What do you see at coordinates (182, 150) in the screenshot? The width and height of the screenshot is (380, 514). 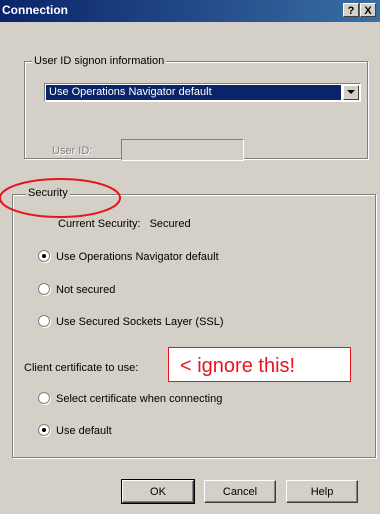 I see `userid-input` at bounding box center [182, 150].